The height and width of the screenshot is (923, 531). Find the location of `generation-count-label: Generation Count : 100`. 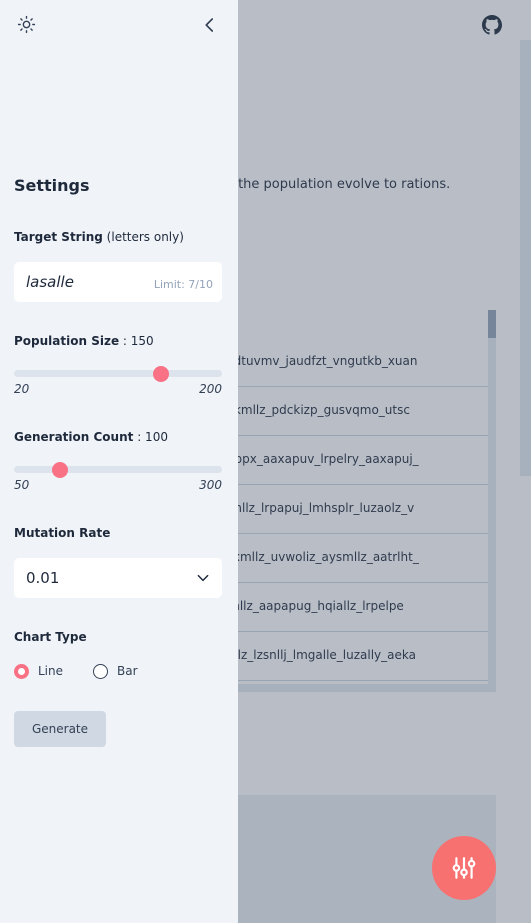

generation-count-label: Generation Count : 100 is located at coordinates (91, 437).